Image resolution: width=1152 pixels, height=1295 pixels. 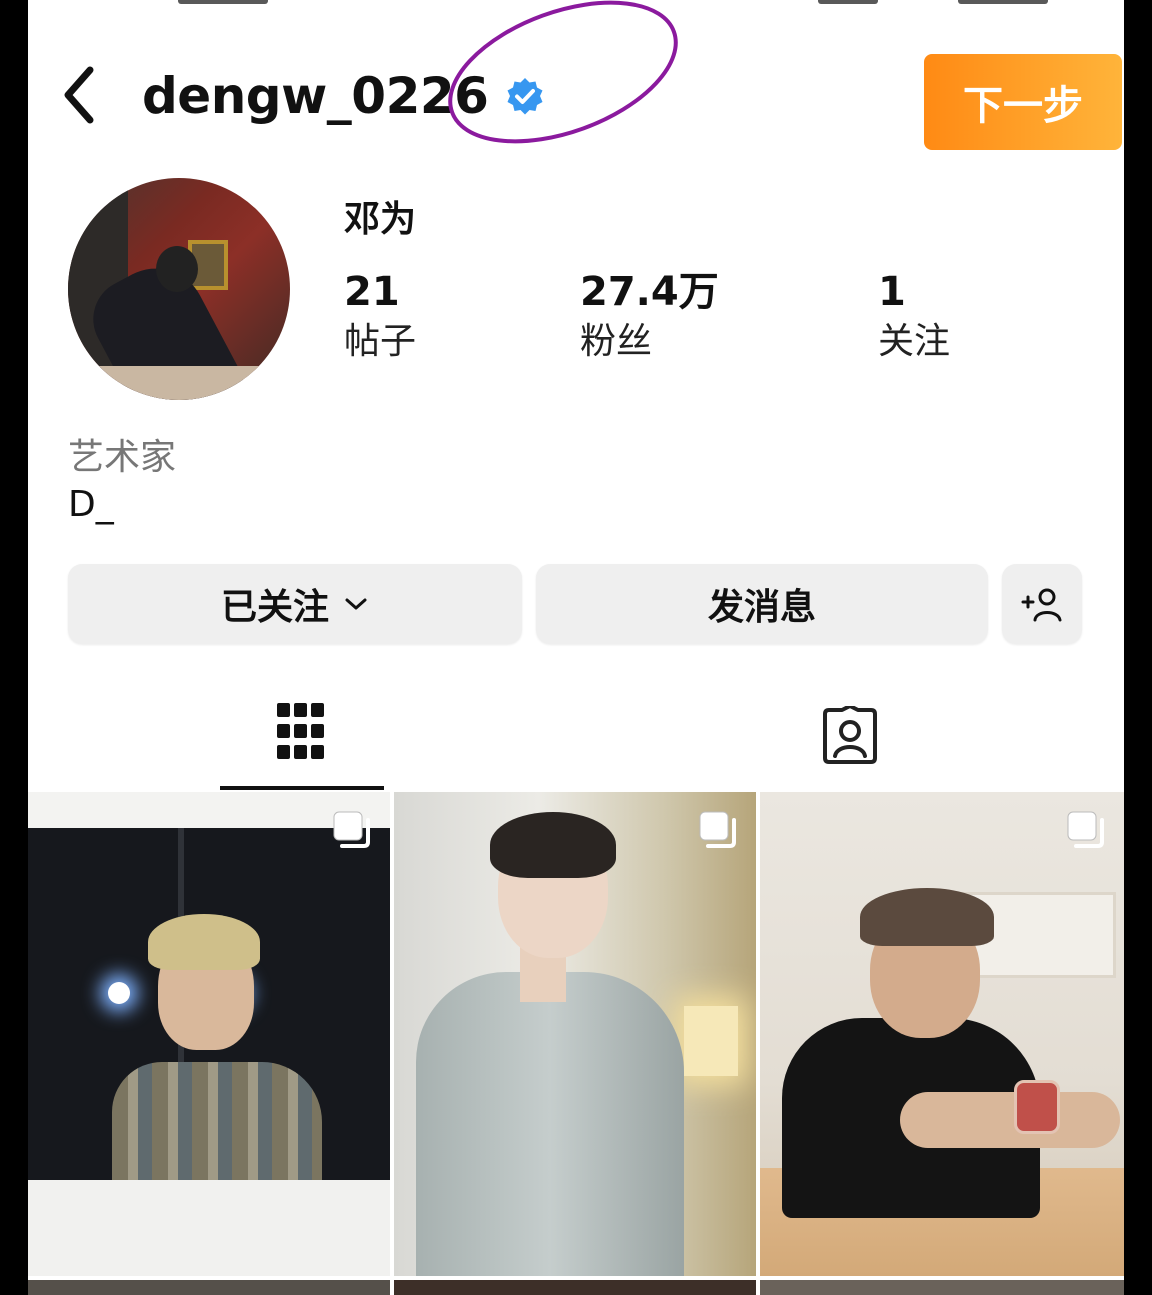 What do you see at coordinates (380, 317) in the screenshot?
I see `stat-posts: 21 帖子` at bounding box center [380, 317].